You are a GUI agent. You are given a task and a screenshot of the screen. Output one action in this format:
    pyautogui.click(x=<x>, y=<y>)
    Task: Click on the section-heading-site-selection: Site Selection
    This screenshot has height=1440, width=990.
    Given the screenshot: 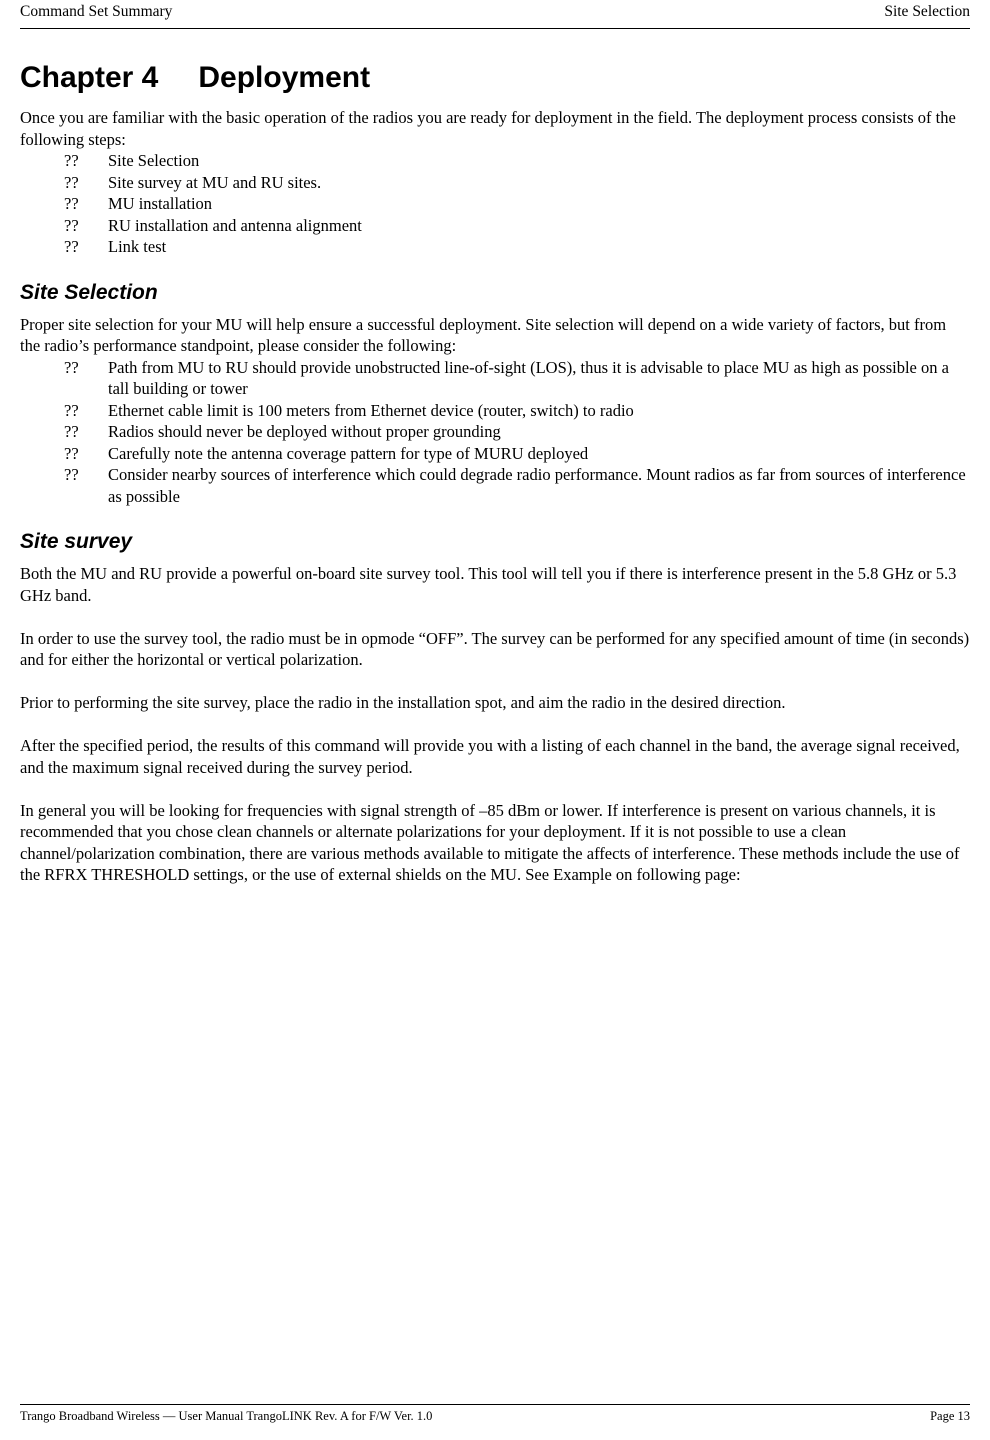 What is the action you would take?
    pyautogui.click(x=89, y=292)
    